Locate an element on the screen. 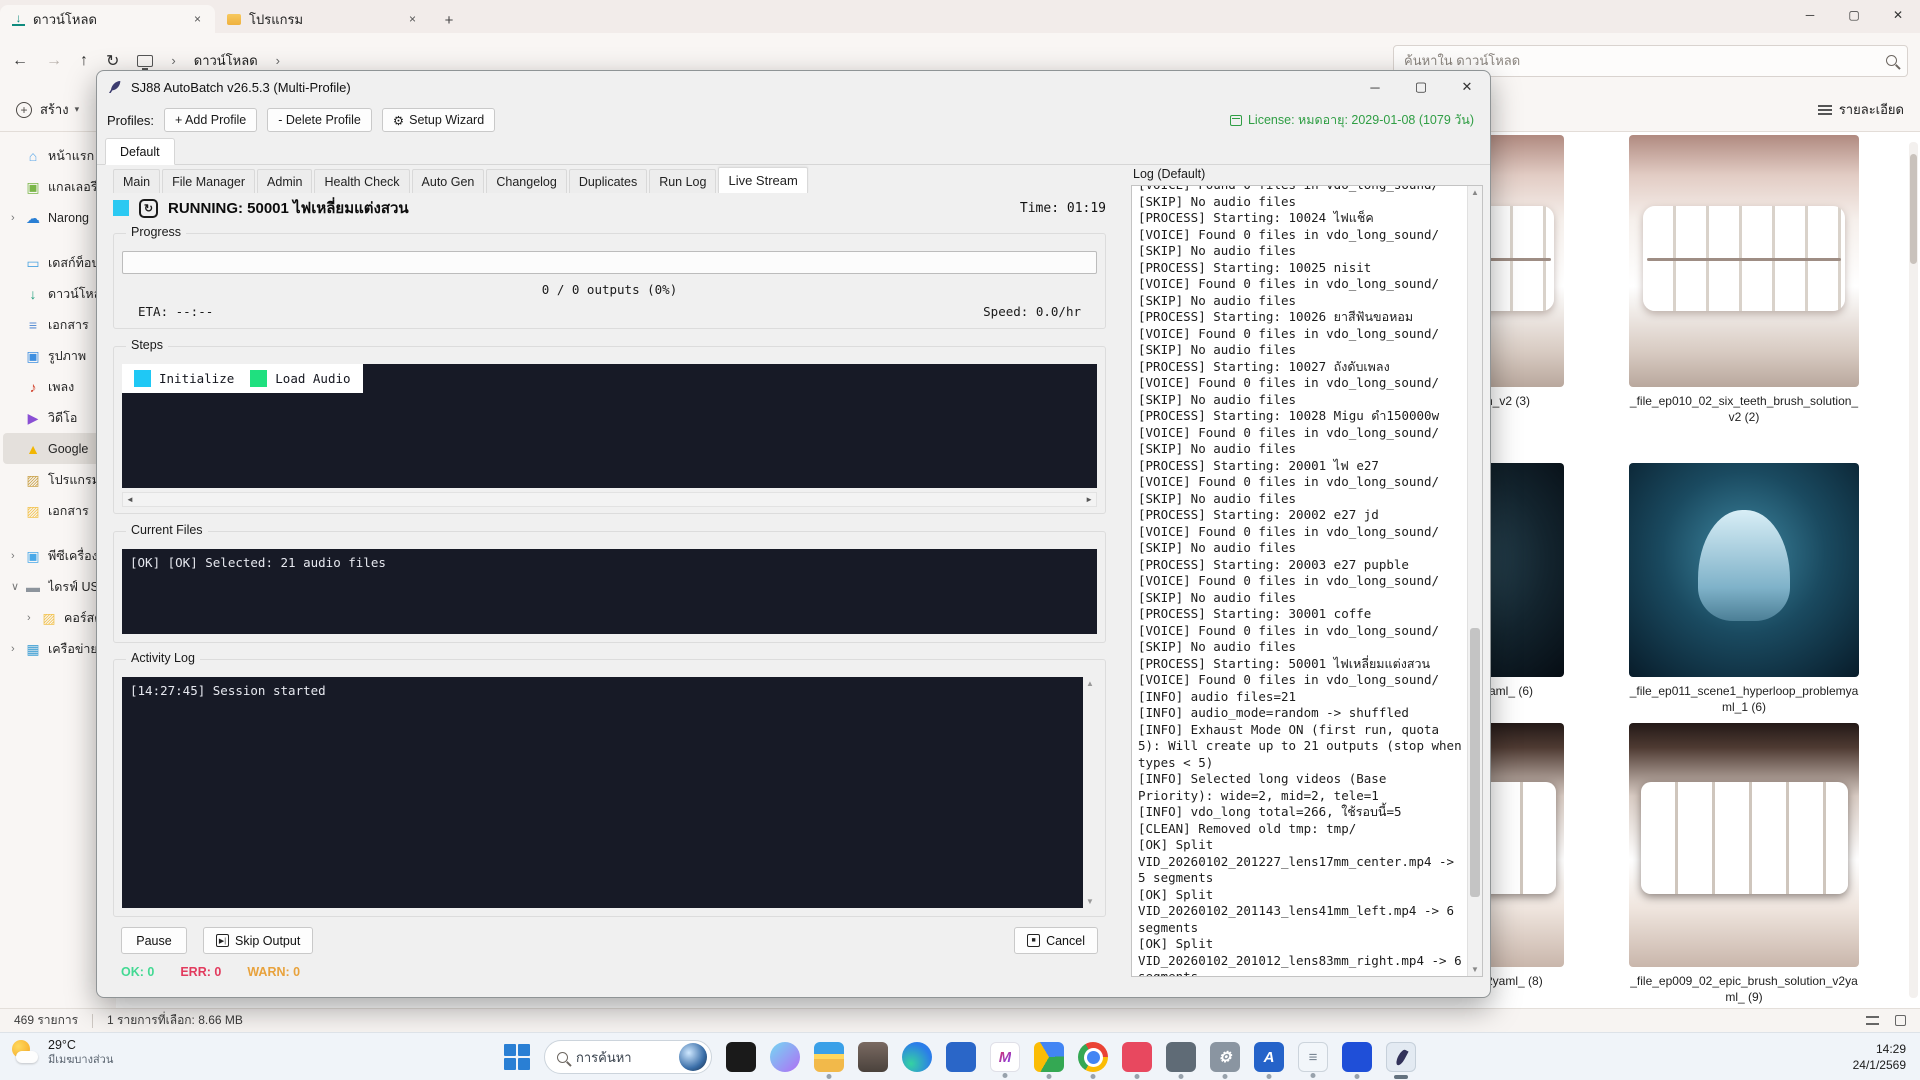 The image size is (1920, 1080). add-profile-button: + Add Profile is located at coordinates (210, 120).